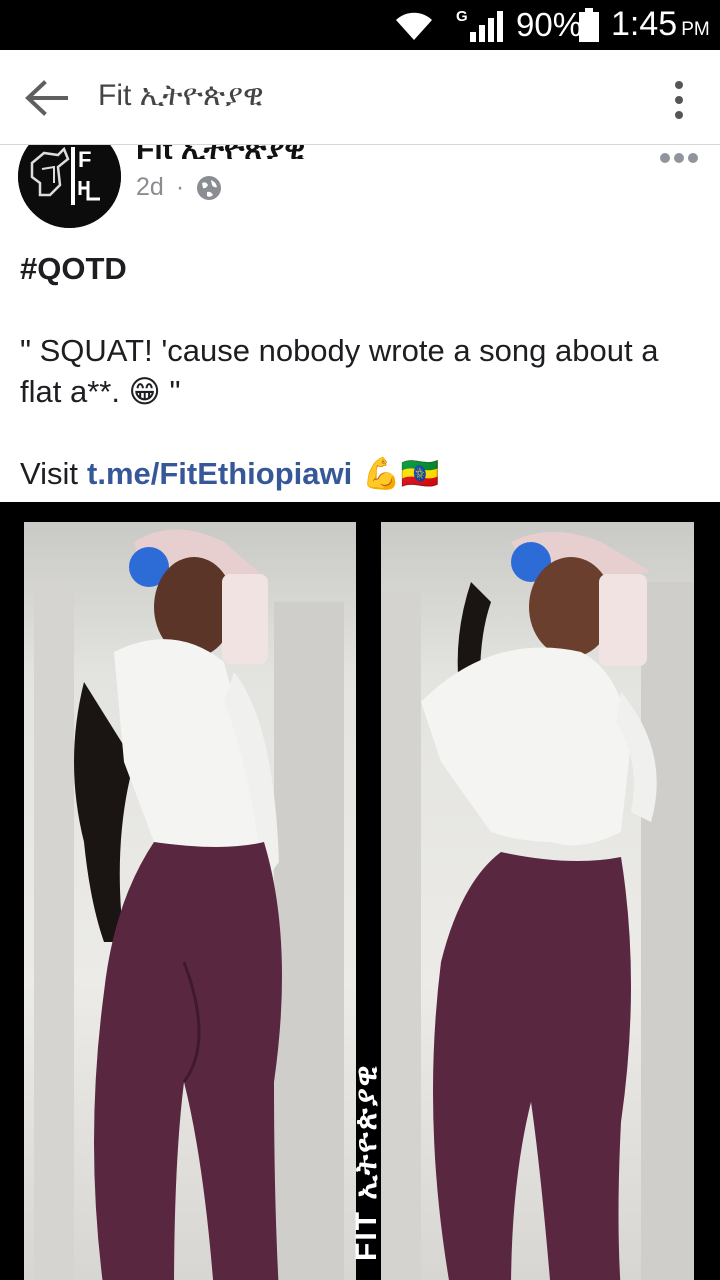 This screenshot has height=1280, width=720. What do you see at coordinates (462, 16) in the screenshot?
I see `network-type: G` at bounding box center [462, 16].